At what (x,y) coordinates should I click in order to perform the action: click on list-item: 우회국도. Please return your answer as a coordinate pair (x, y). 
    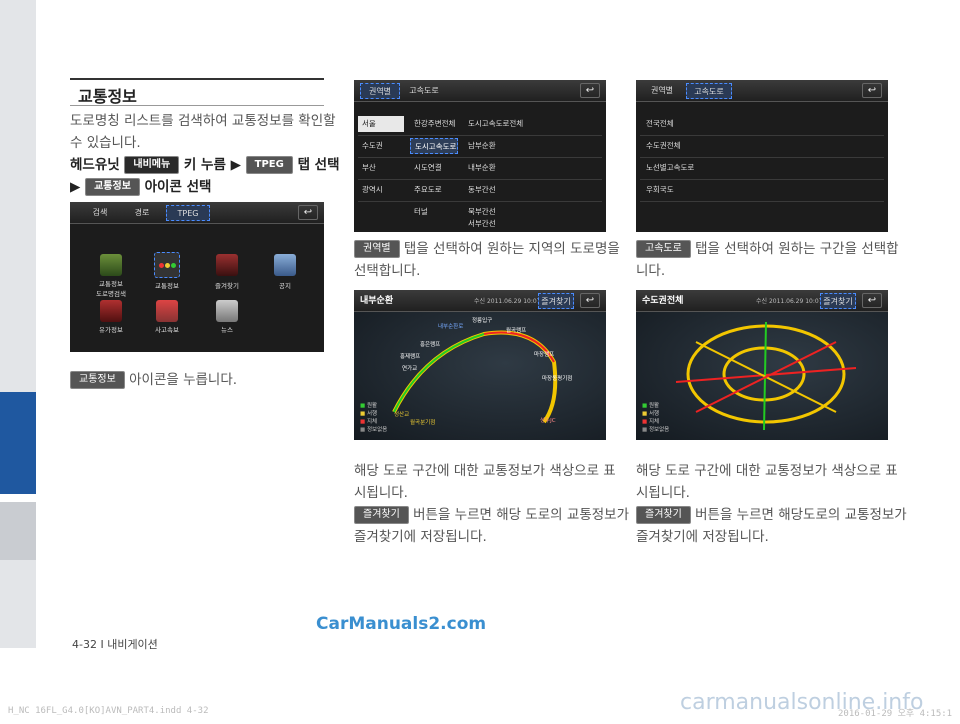
    Looking at the image, I should click on (762, 190).